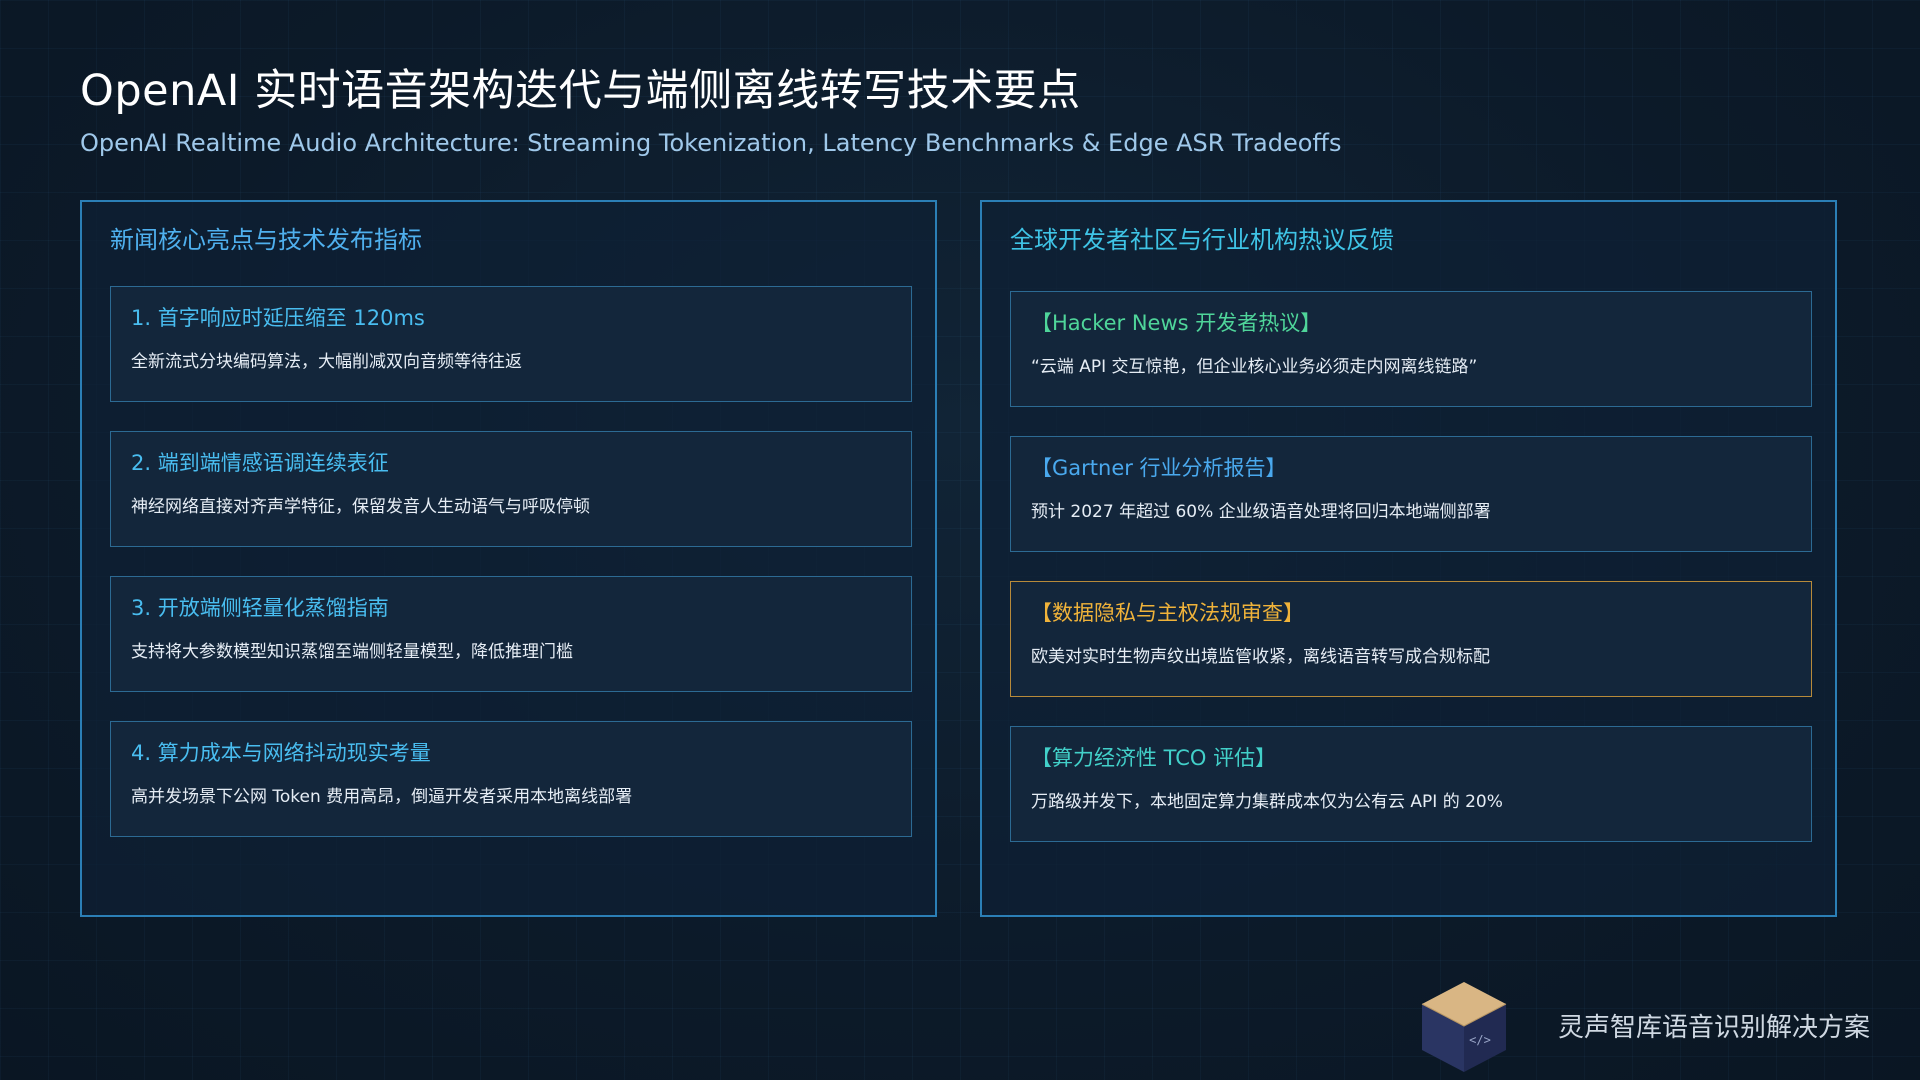 This screenshot has width=1920, height=1080. What do you see at coordinates (1154, 758) in the screenshot?
I see `card-title: 【算力经济性 TCO 评估】` at bounding box center [1154, 758].